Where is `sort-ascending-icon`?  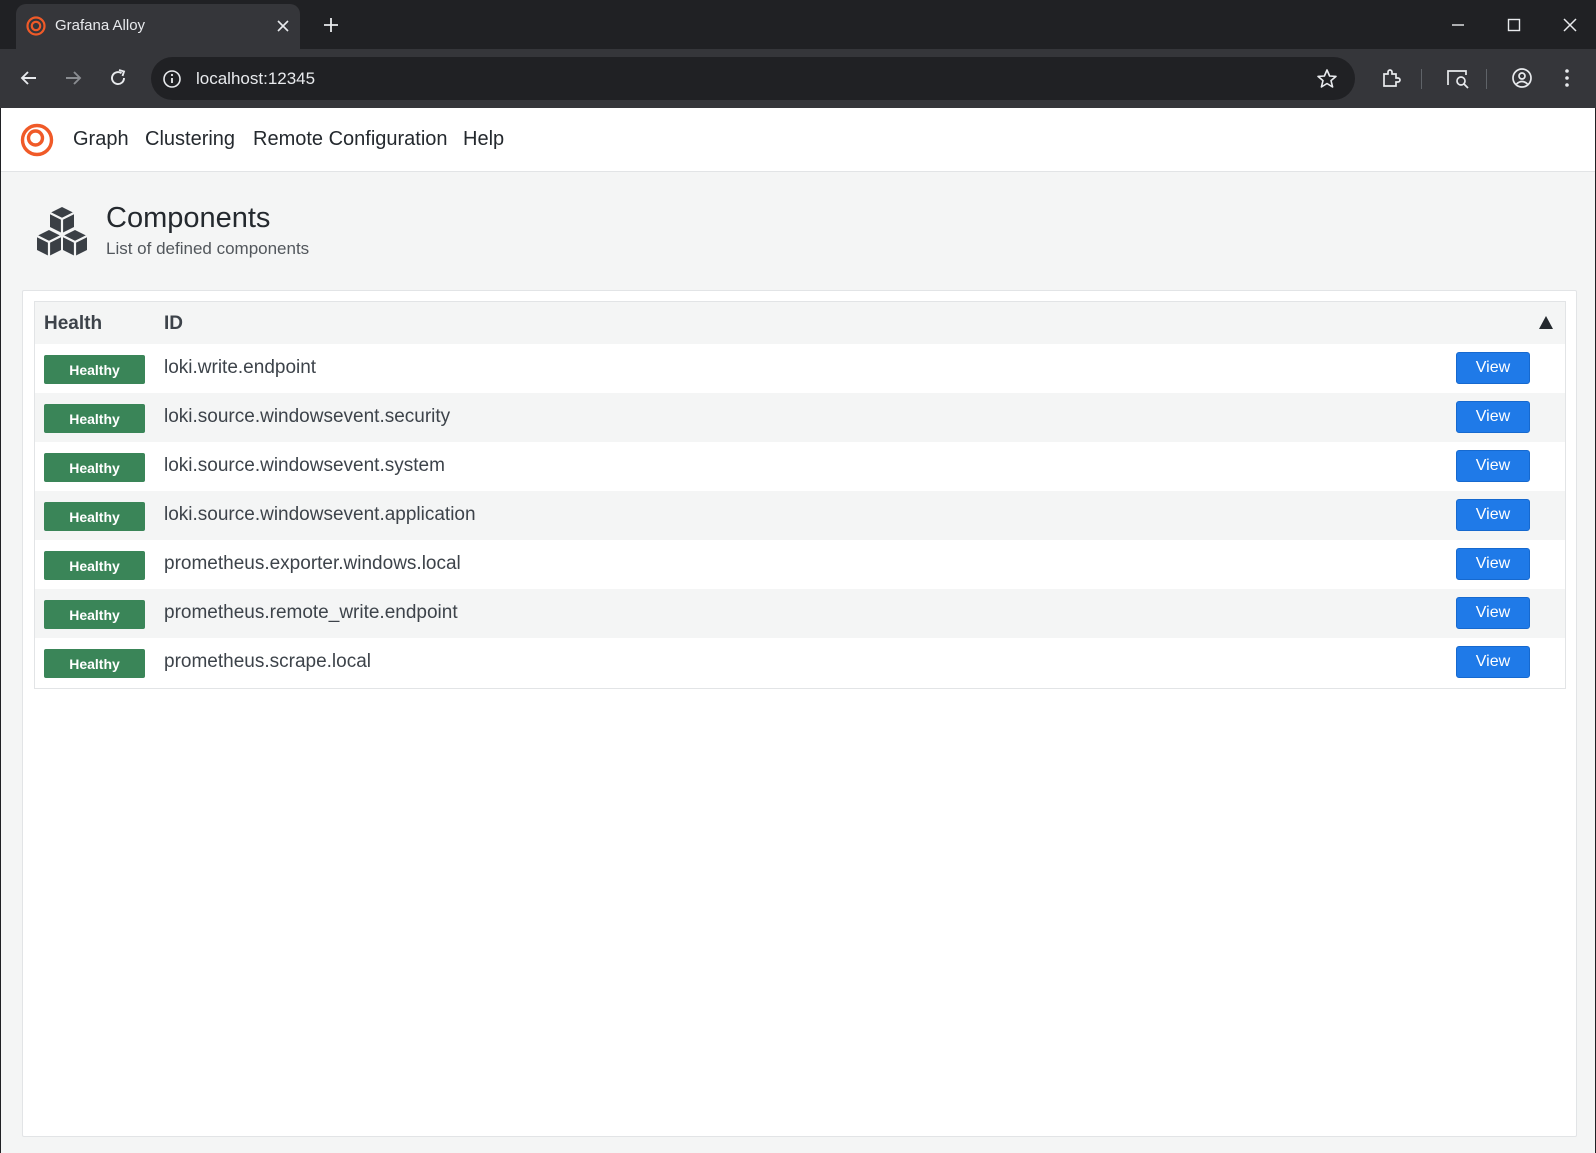
sort-ascending-icon is located at coordinates (1546, 322).